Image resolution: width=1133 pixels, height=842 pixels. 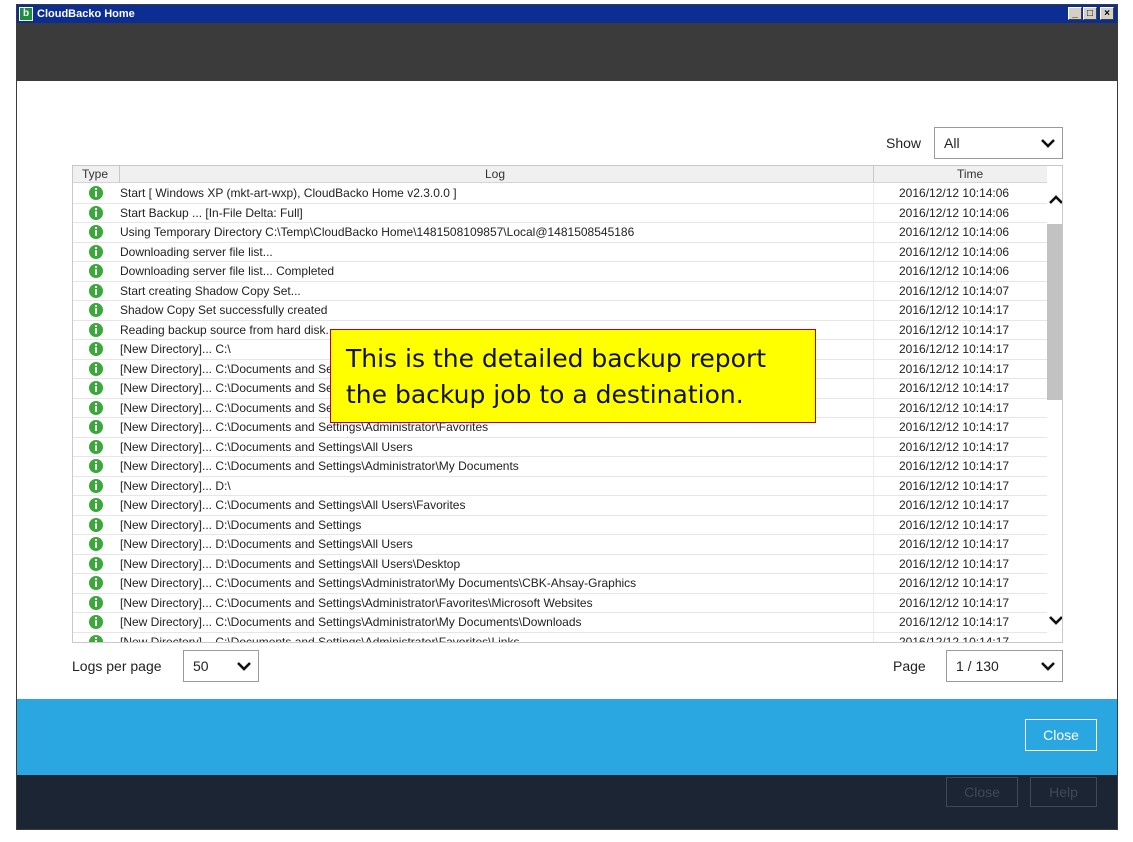 What do you see at coordinates (221, 666) in the screenshot?
I see `logs-per-page-select: 50` at bounding box center [221, 666].